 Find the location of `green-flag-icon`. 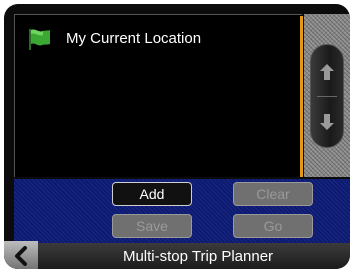

green-flag-icon is located at coordinates (39, 39).